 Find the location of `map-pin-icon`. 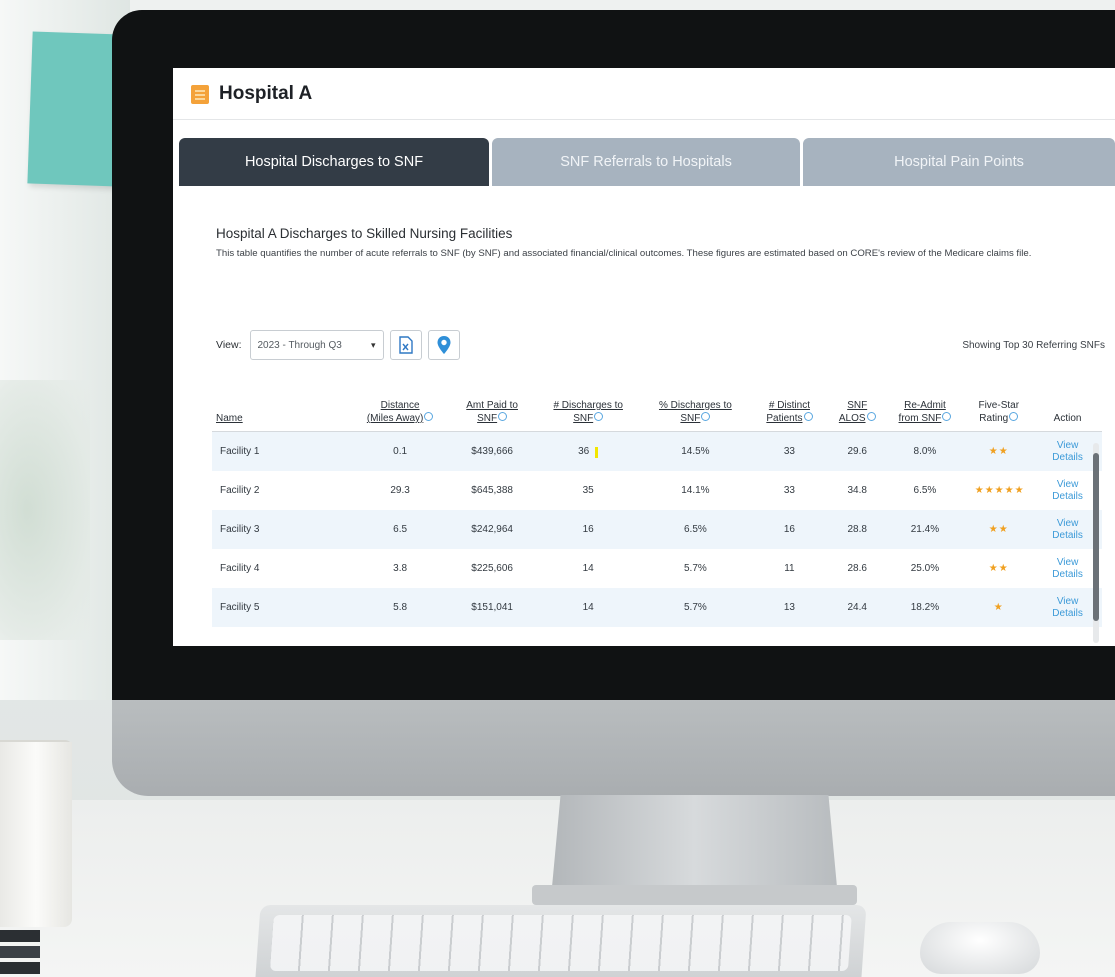

map-pin-icon is located at coordinates (443, 345).